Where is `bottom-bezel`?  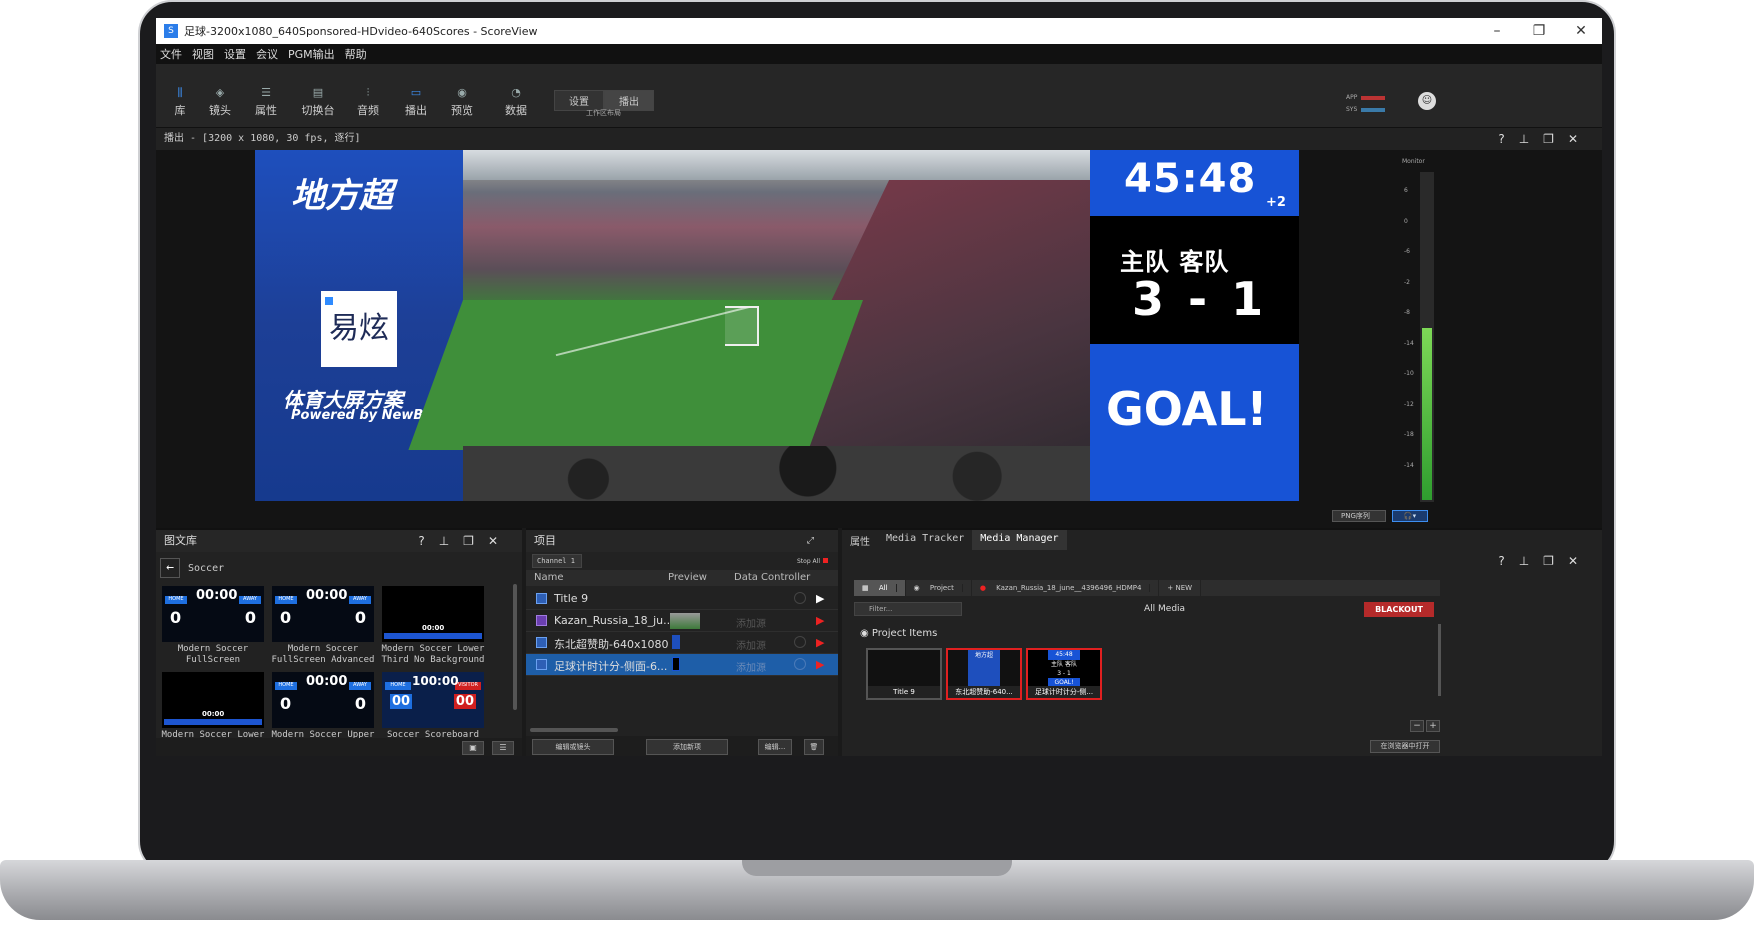 bottom-bezel is located at coordinates (879, 800).